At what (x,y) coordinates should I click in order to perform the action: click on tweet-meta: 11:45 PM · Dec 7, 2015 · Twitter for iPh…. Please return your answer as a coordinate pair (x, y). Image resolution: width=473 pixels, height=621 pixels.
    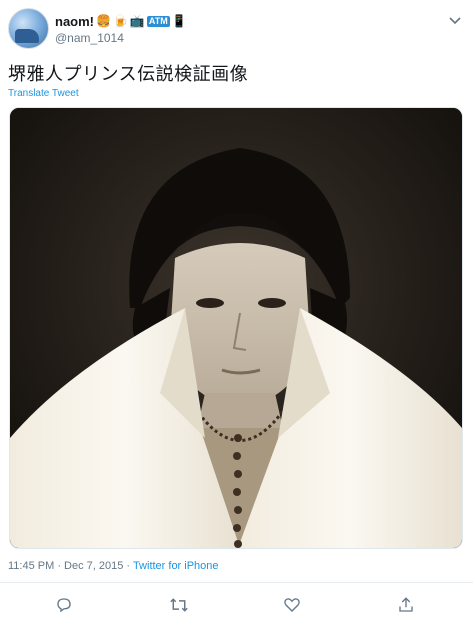
    Looking at the image, I should click on (113, 566).